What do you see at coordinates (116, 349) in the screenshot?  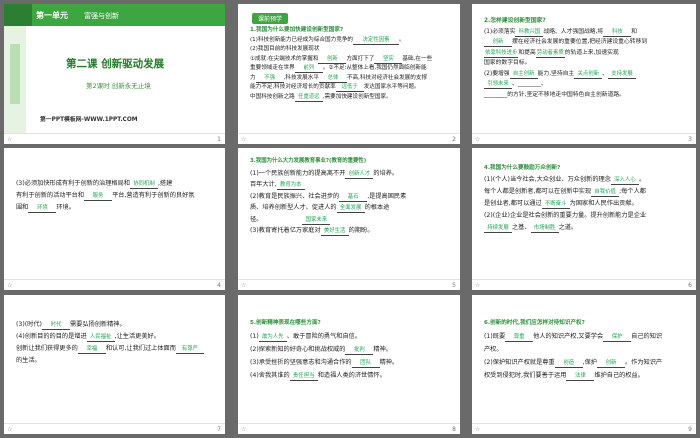 I see `body-line: 创新让我们获得更多的 幸福 和认可,让我们过上体面而 有尊严` at bounding box center [116, 349].